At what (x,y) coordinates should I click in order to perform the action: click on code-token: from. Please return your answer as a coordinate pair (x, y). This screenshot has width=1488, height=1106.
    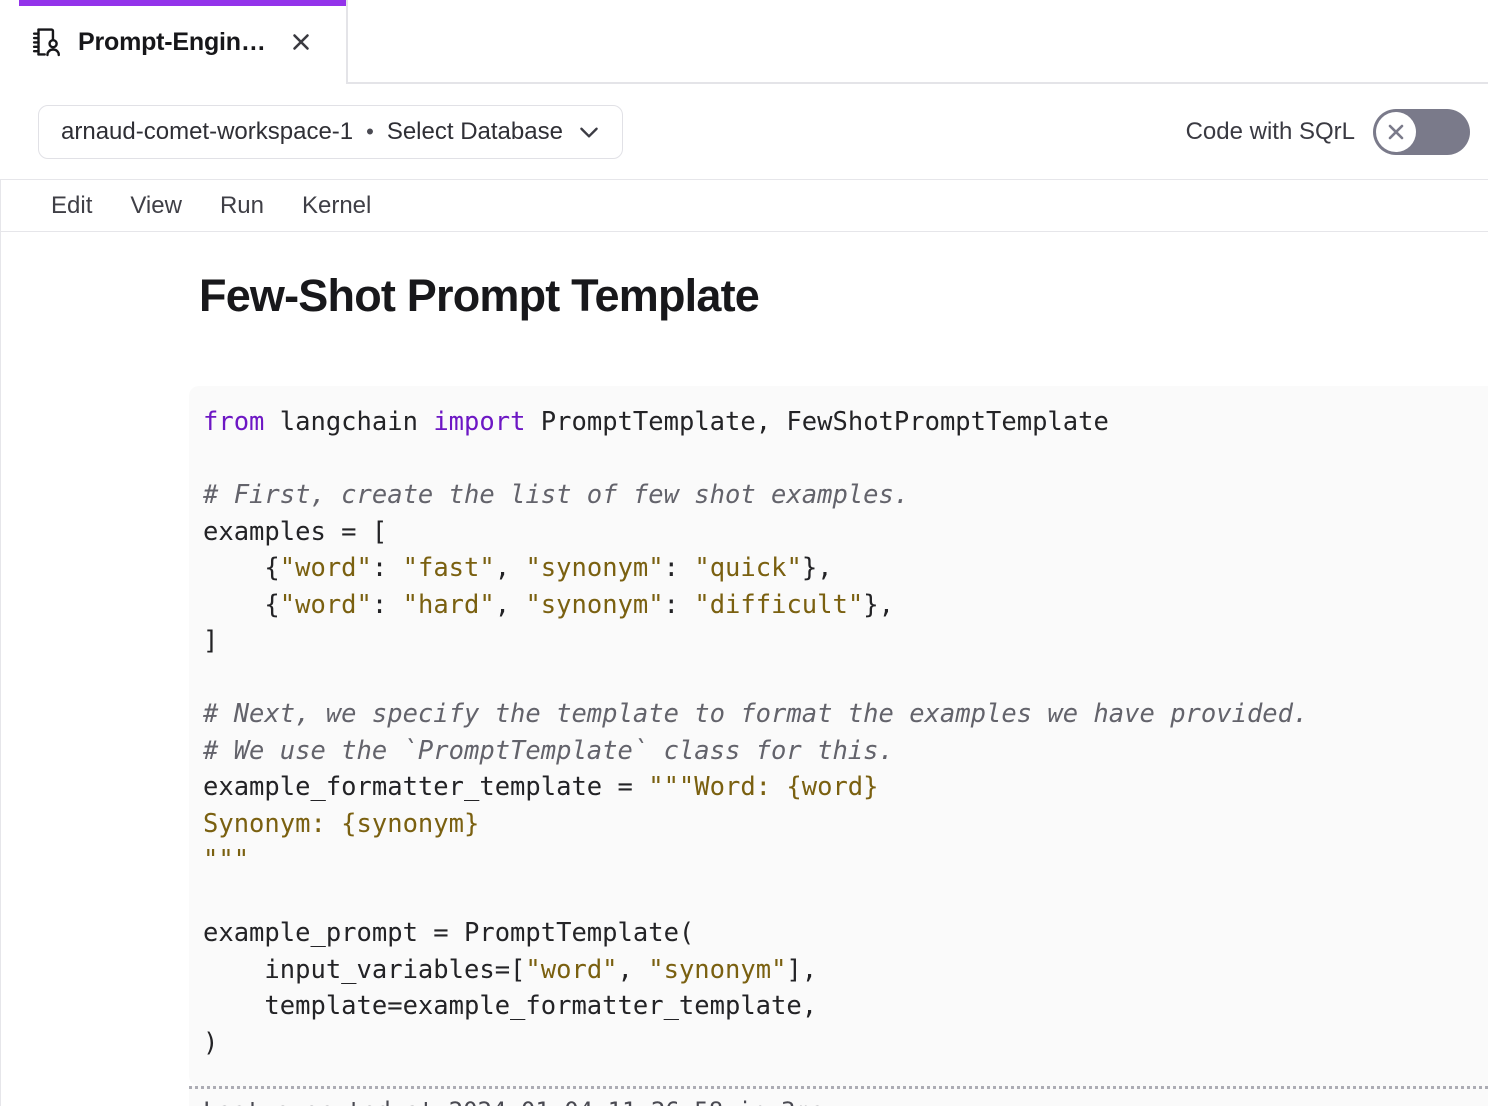
    Looking at the image, I should click on (234, 422).